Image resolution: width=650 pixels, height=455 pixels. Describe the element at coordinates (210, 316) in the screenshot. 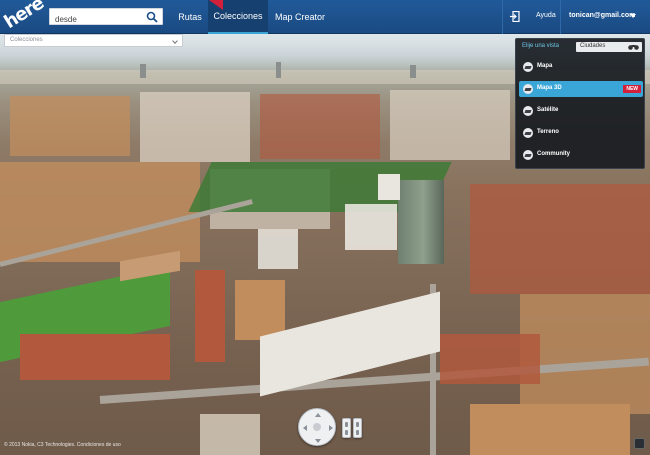

I see `residential-tower` at that location.